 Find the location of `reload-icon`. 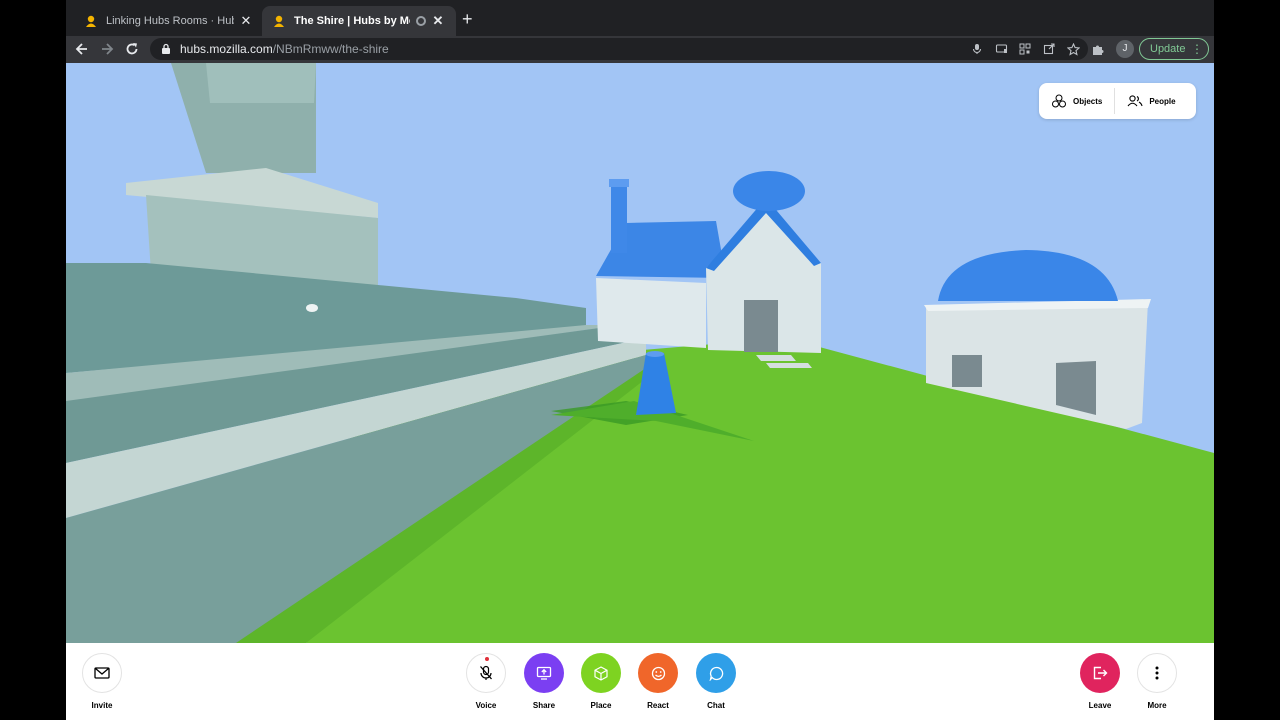

reload-icon is located at coordinates (132, 49).